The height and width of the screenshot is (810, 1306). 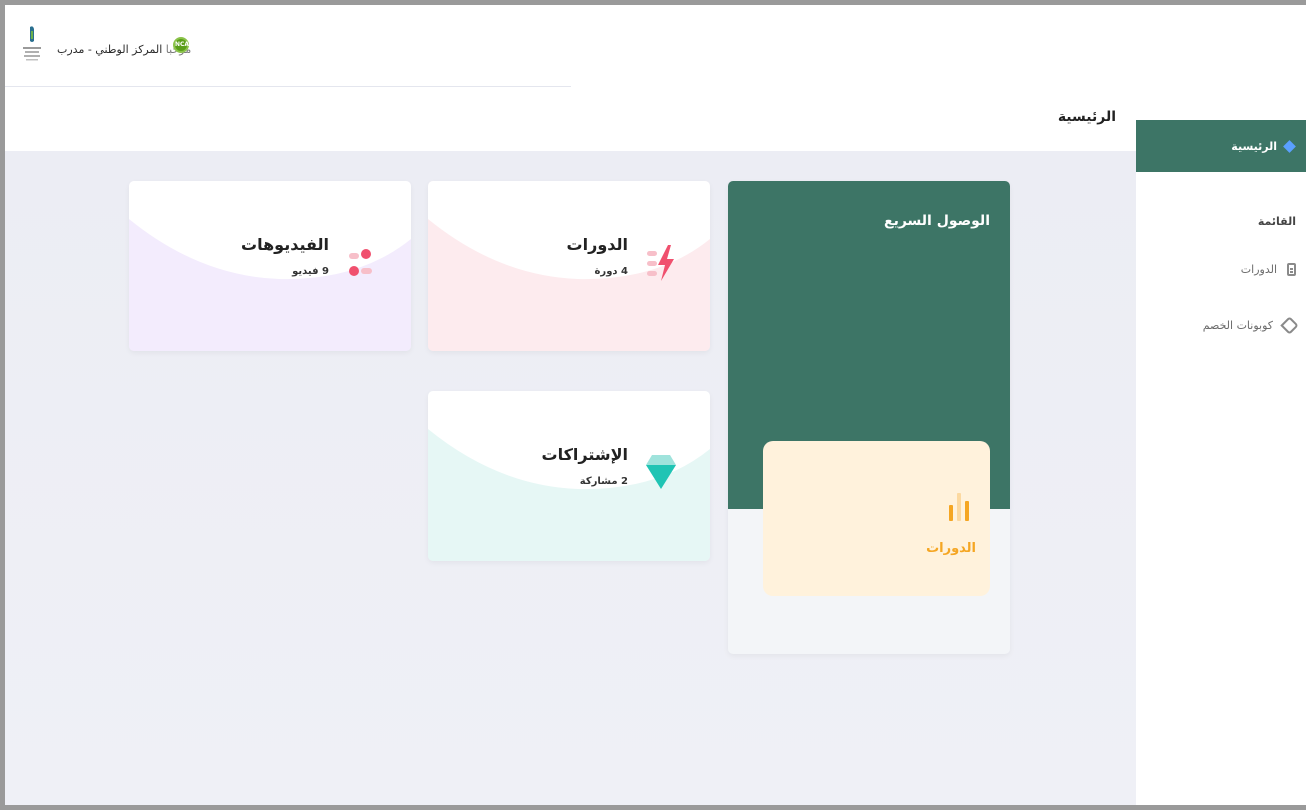 I want to click on divider, so click(x=288, y=86).